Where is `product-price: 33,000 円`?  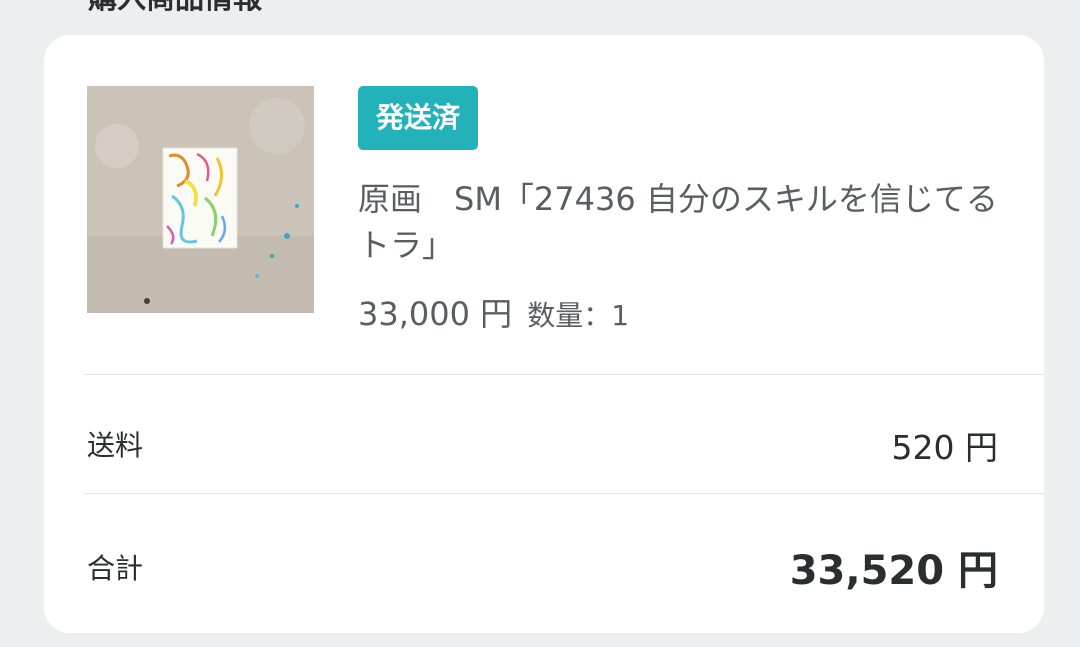
product-price: 33,000 円 is located at coordinates (435, 314).